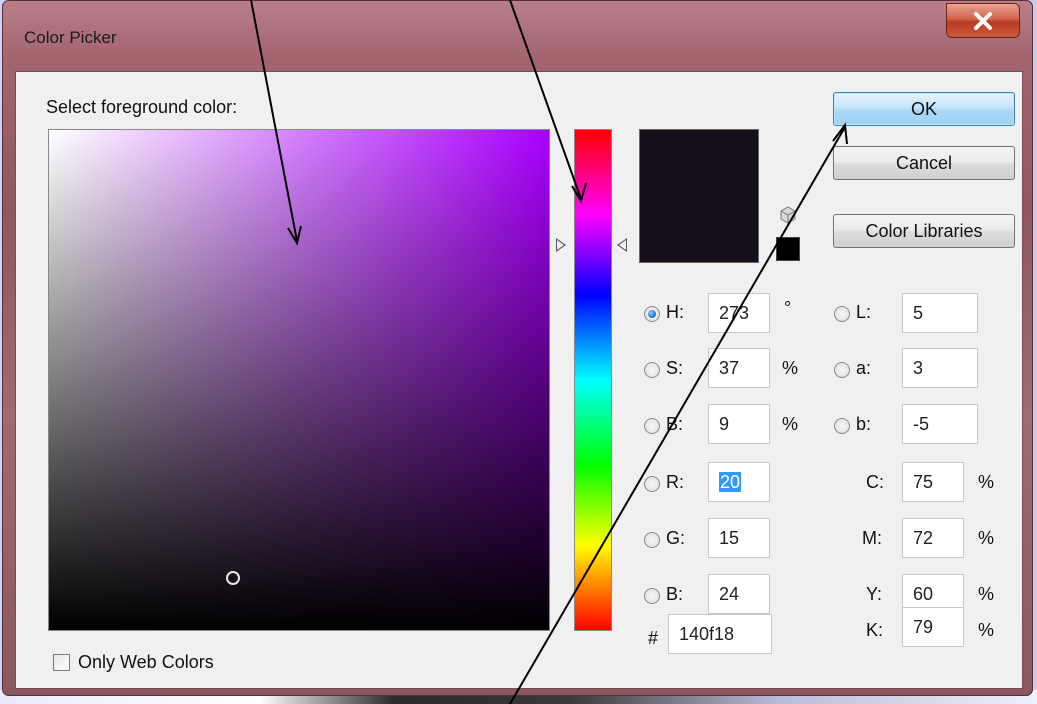 The width and height of the screenshot is (1037, 704). What do you see at coordinates (872, 538) in the screenshot?
I see `magenta-label: M:` at bounding box center [872, 538].